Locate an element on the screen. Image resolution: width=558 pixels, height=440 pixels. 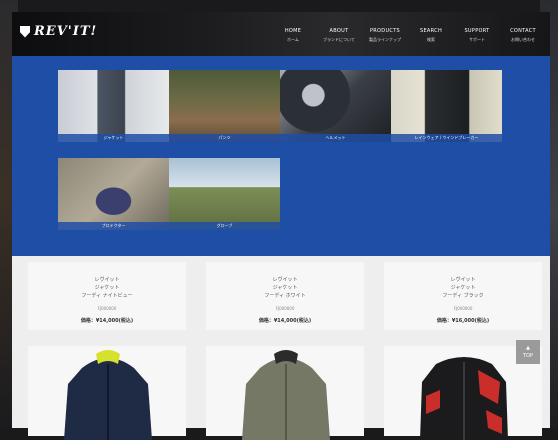
scroll-top-label: TOP is located at coordinates (527, 356).